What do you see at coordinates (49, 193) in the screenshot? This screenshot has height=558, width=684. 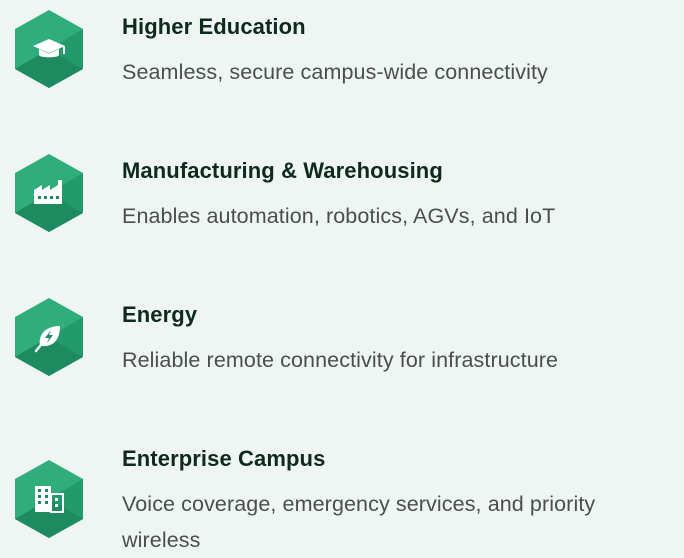 I see `factory-icon` at bounding box center [49, 193].